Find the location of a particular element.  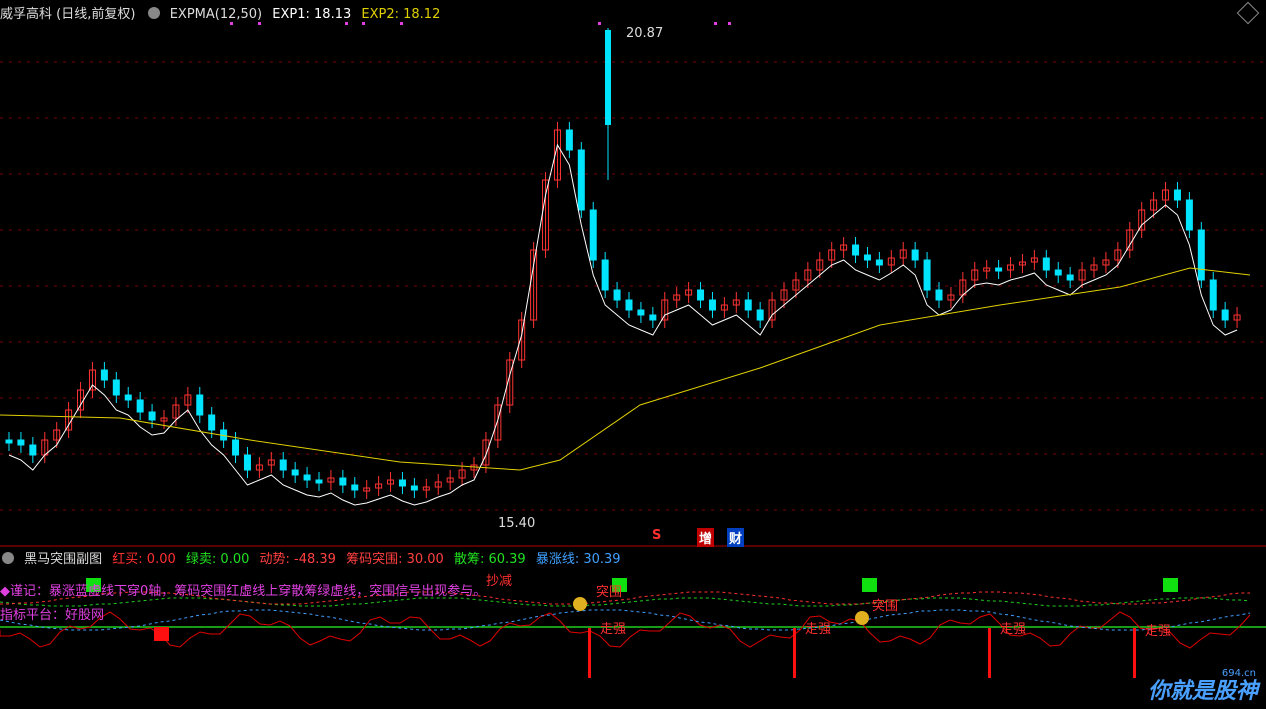

rule-note: ◆谨记：暴涨蓝虚线下穿0轴，筹码突围红虚线上穿散筹绿虚线，突围信号出现参与。 is located at coordinates (243, 591).